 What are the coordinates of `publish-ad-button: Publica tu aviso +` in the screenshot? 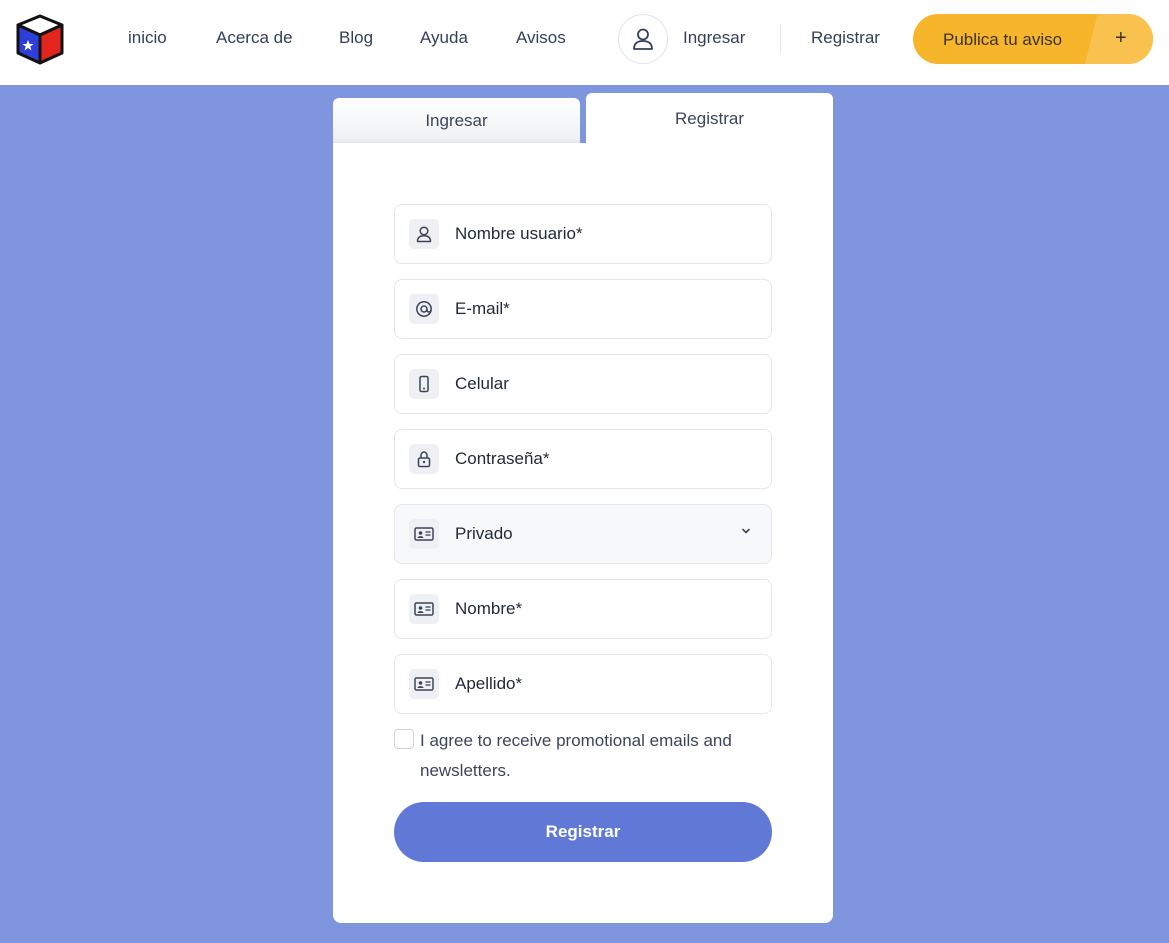 It's located at (1033, 39).